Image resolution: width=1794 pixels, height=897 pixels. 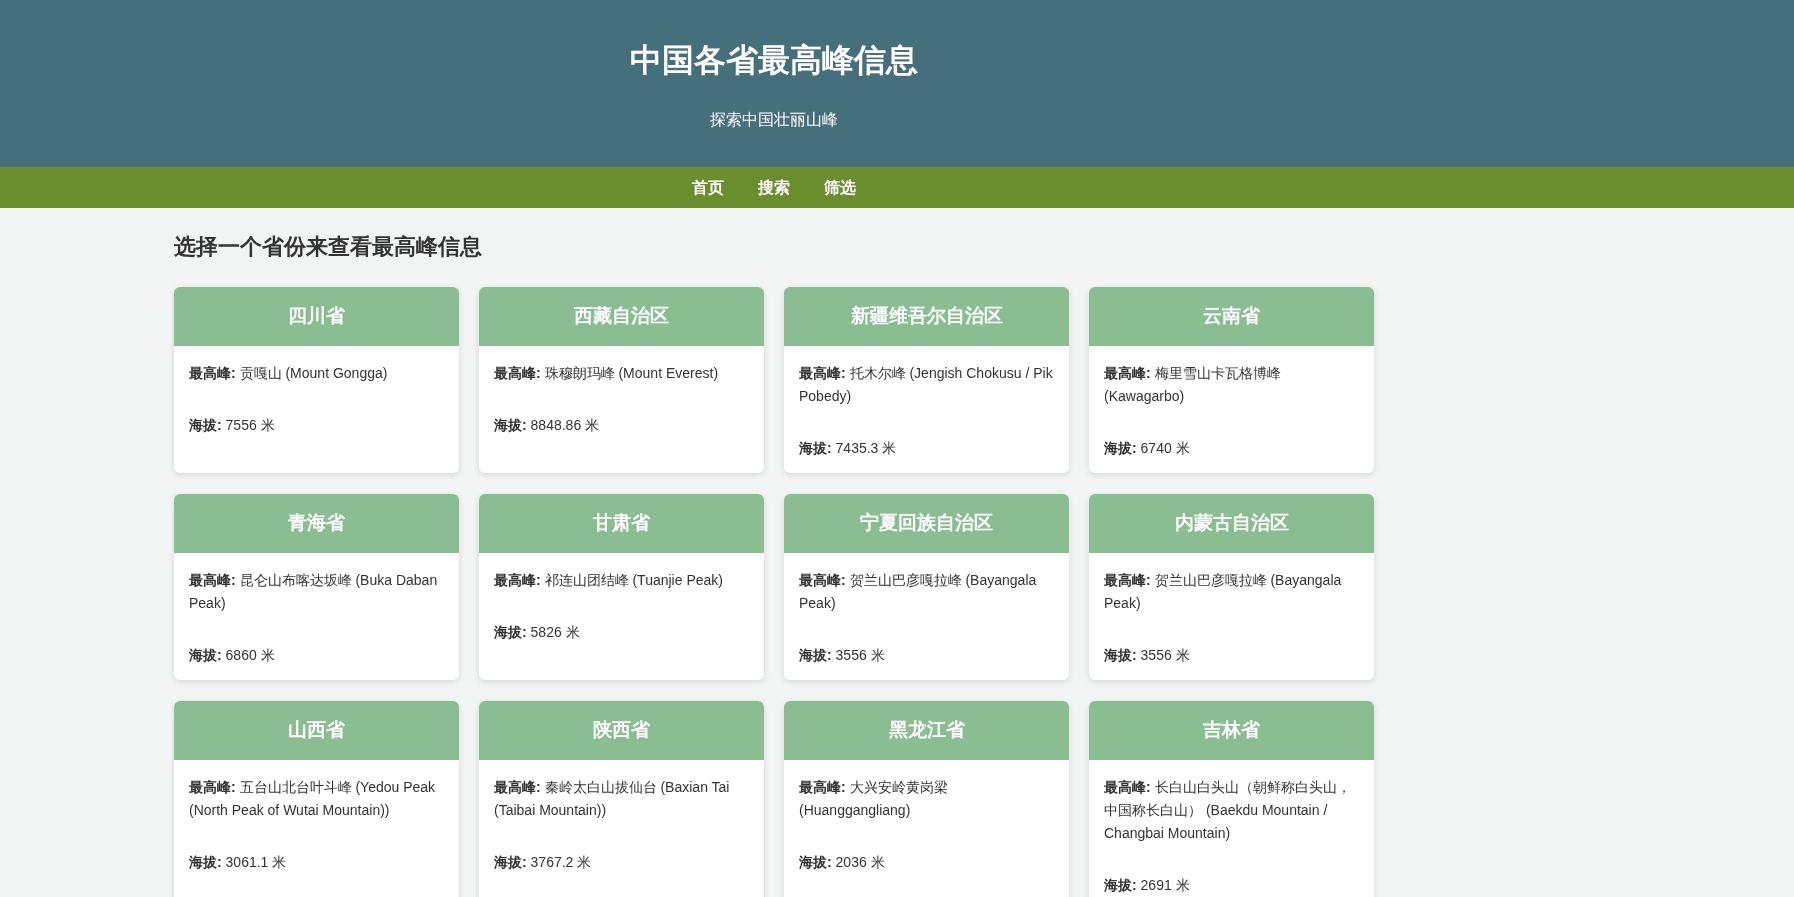 What do you see at coordinates (926, 730) in the screenshot?
I see `province-name: 黑龙江省` at bounding box center [926, 730].